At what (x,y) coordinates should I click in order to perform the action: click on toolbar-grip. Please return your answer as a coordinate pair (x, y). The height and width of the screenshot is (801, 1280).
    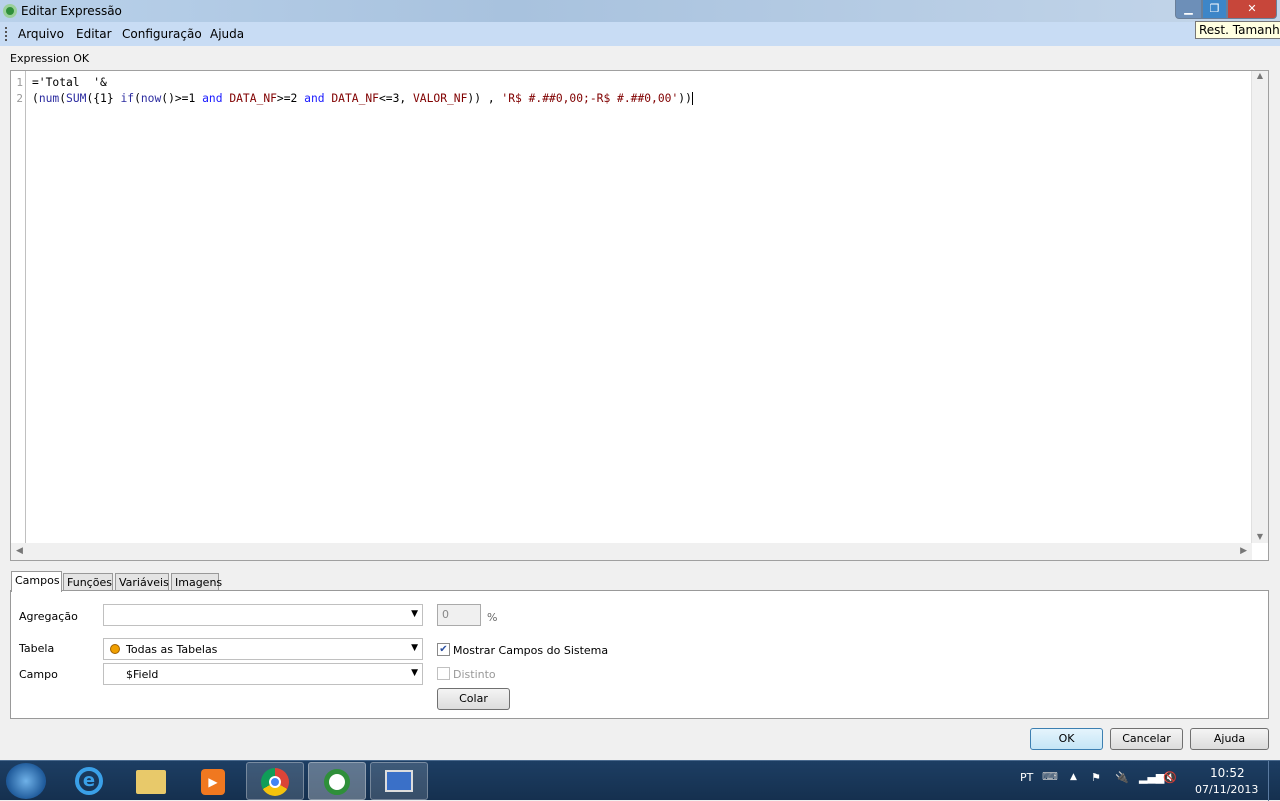
    Looking at the image, I should click on (6, 34).